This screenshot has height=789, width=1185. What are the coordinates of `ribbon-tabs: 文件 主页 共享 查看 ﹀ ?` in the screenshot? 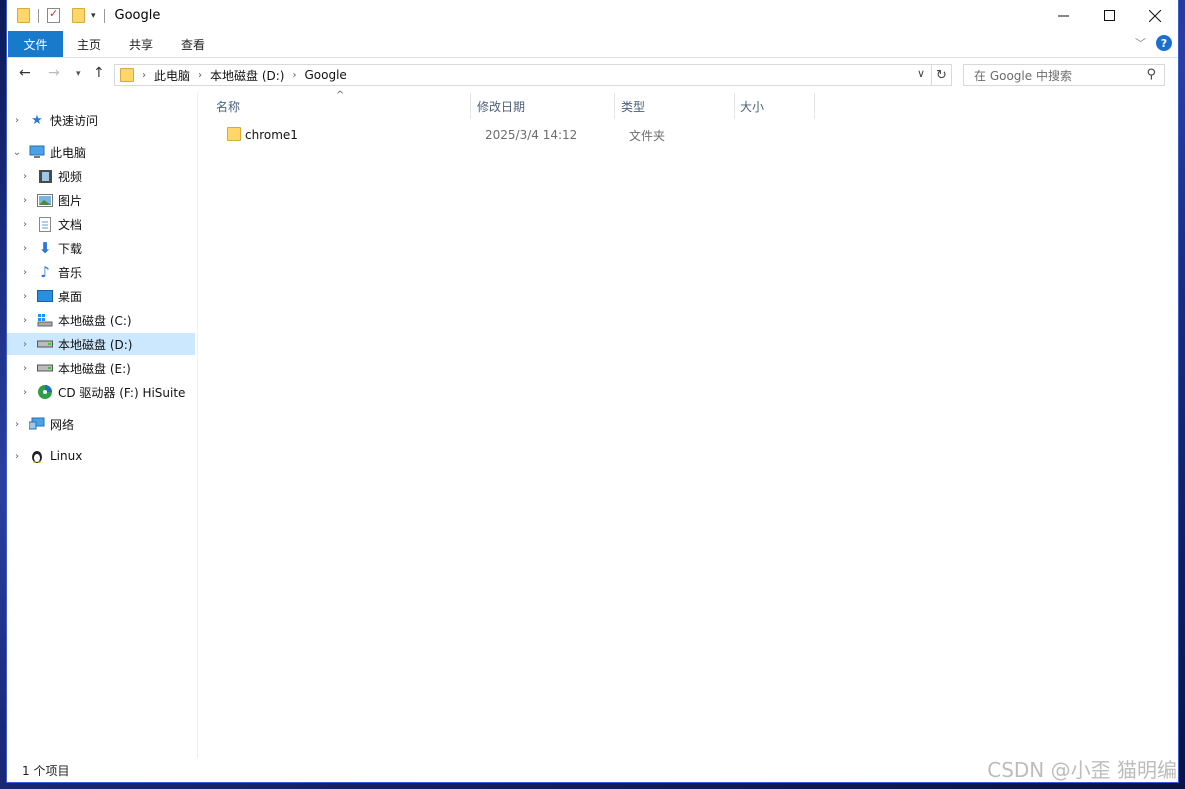 It's located at (592, 44).